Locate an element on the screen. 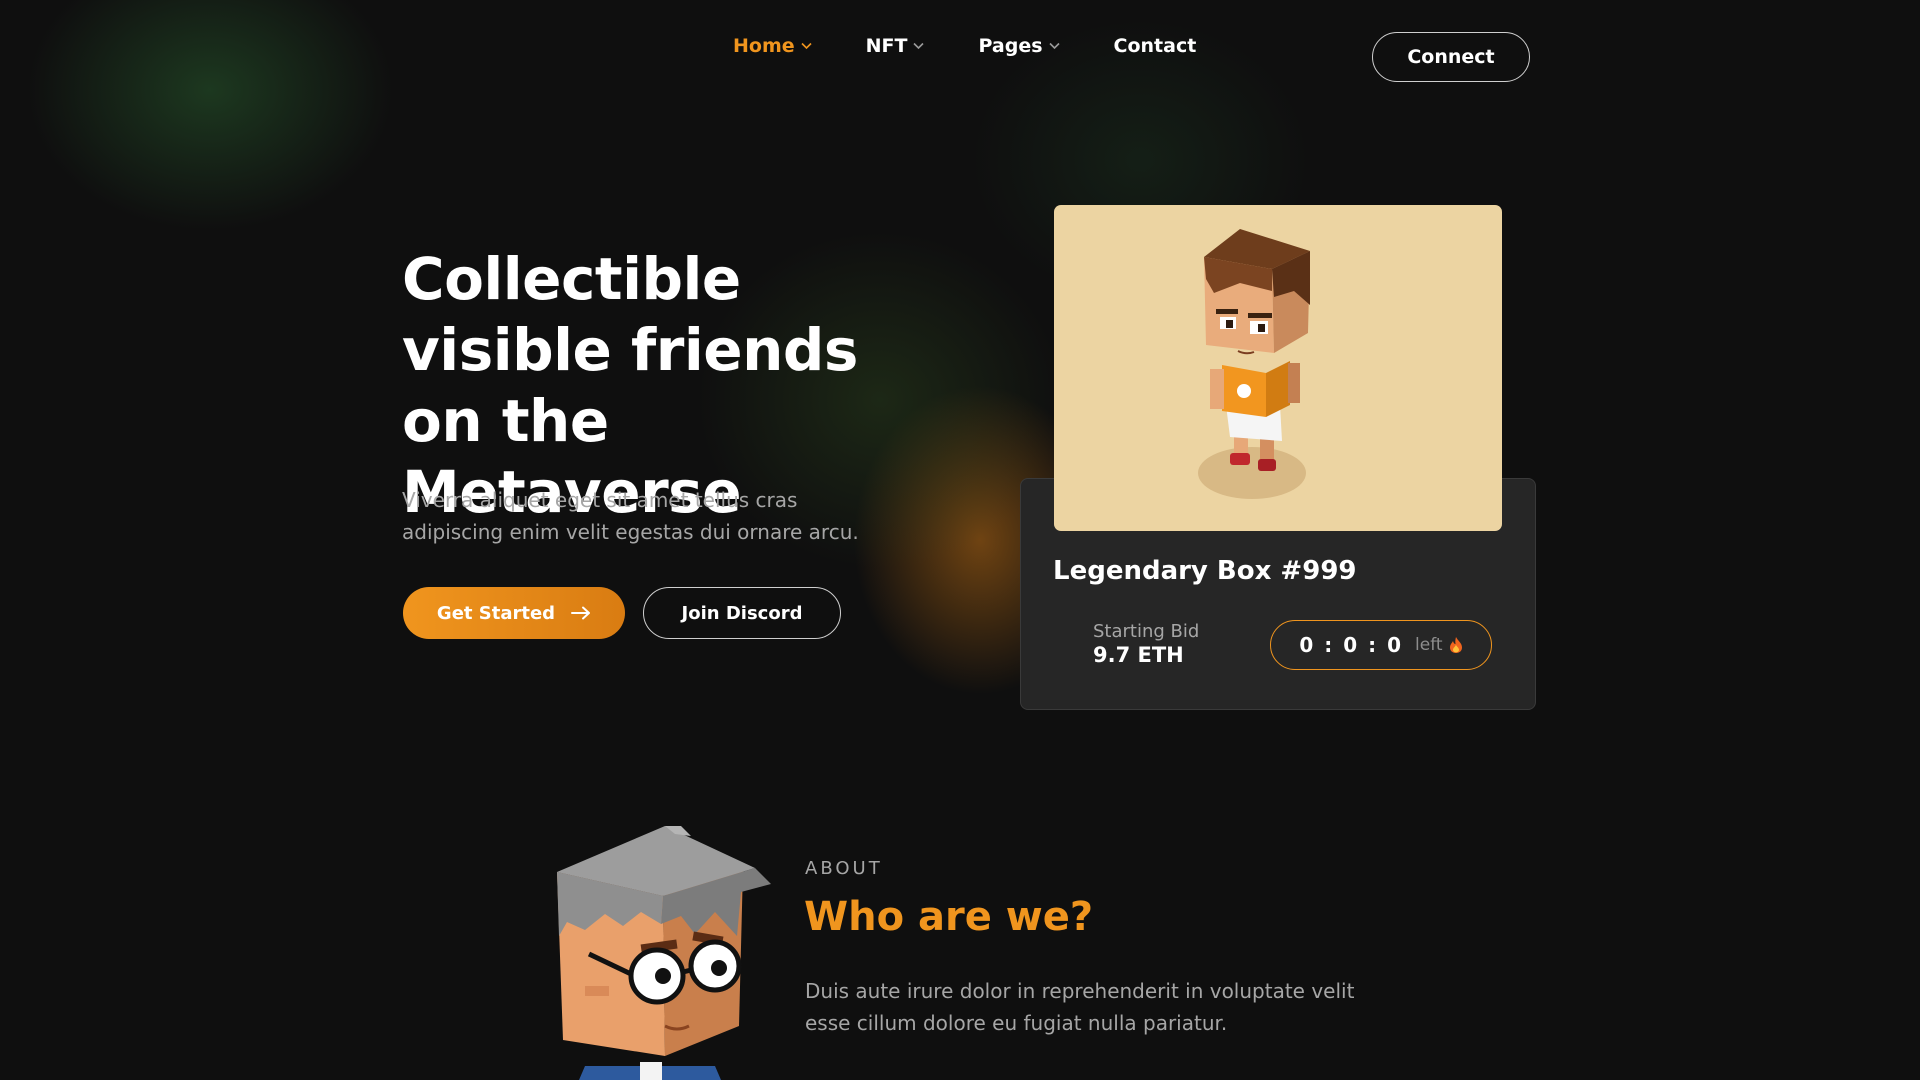 Image resolution: width=1920 pixels, height=1080 pixels. about-eyebrow: ABOUT is located at coordinates (844, 868).